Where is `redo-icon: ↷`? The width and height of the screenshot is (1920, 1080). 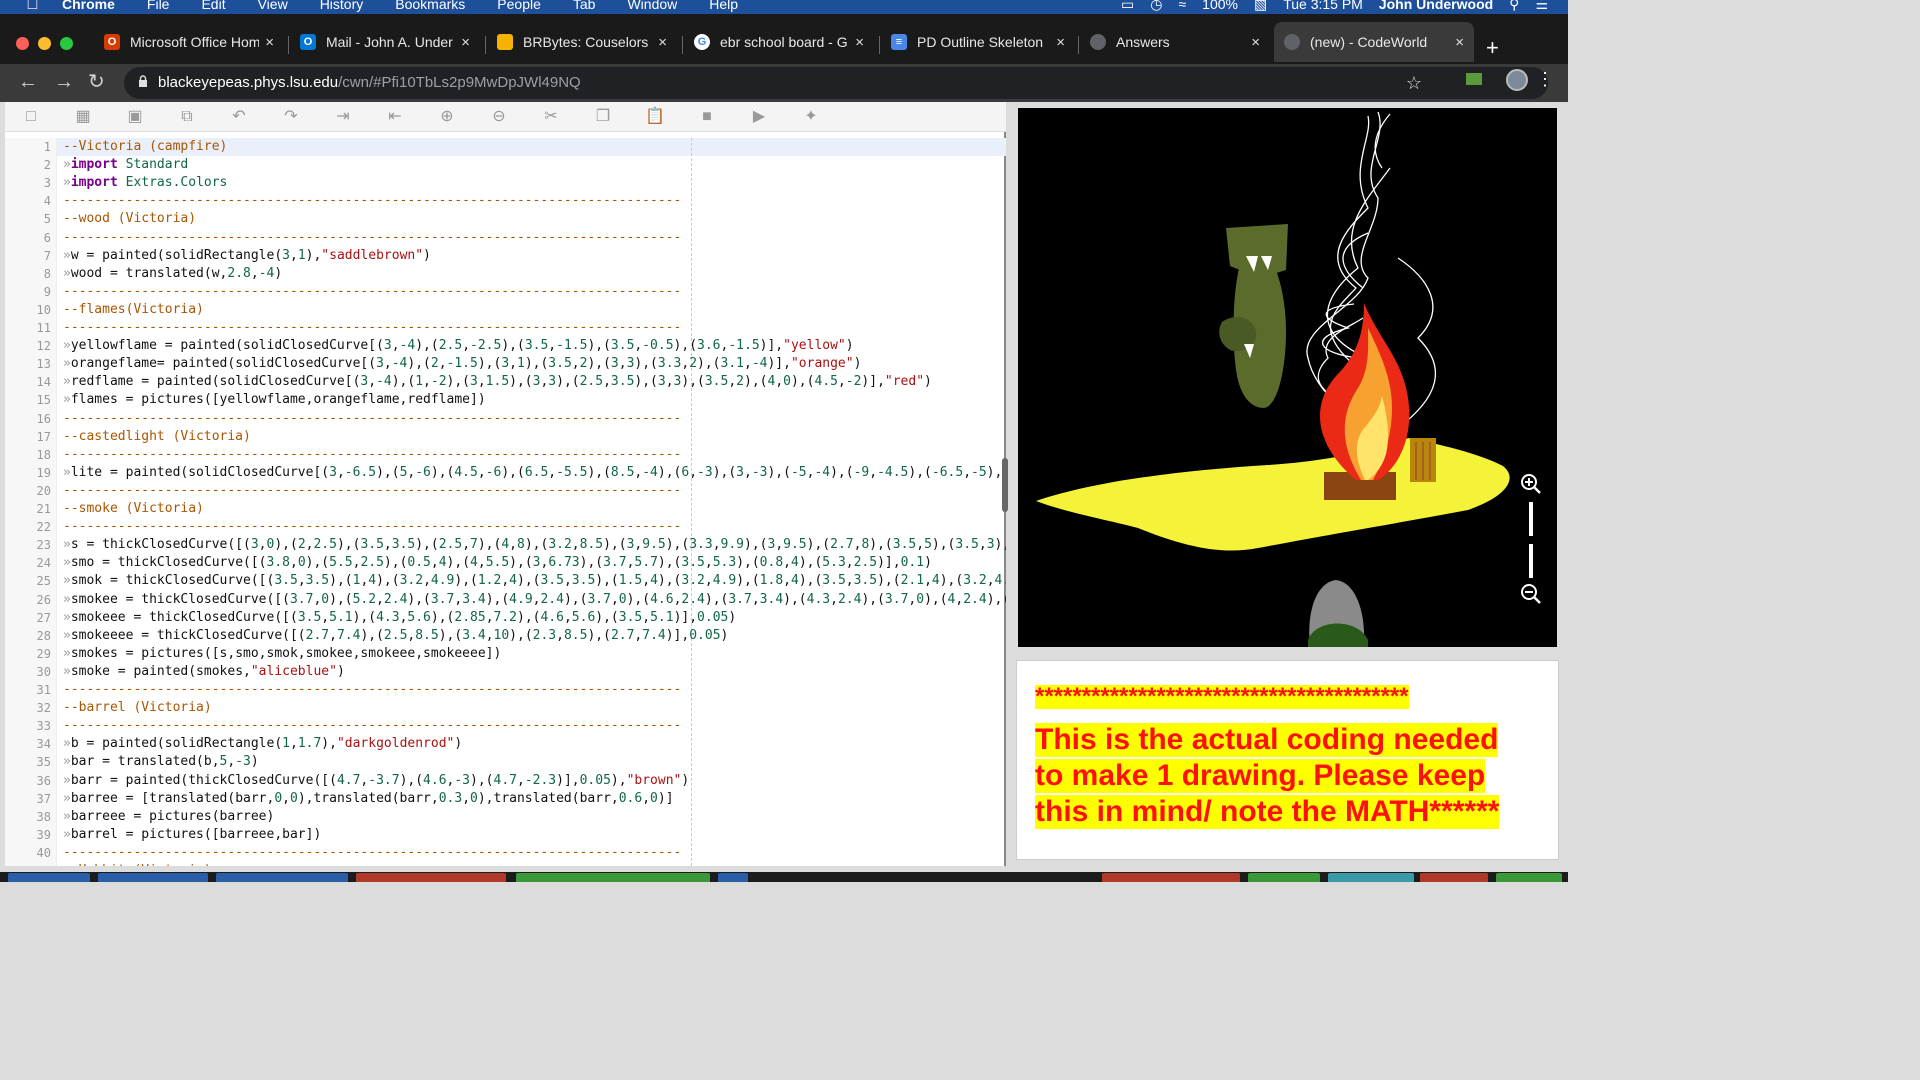
redo-icon: ↷ is located at coordinates (291, 117).